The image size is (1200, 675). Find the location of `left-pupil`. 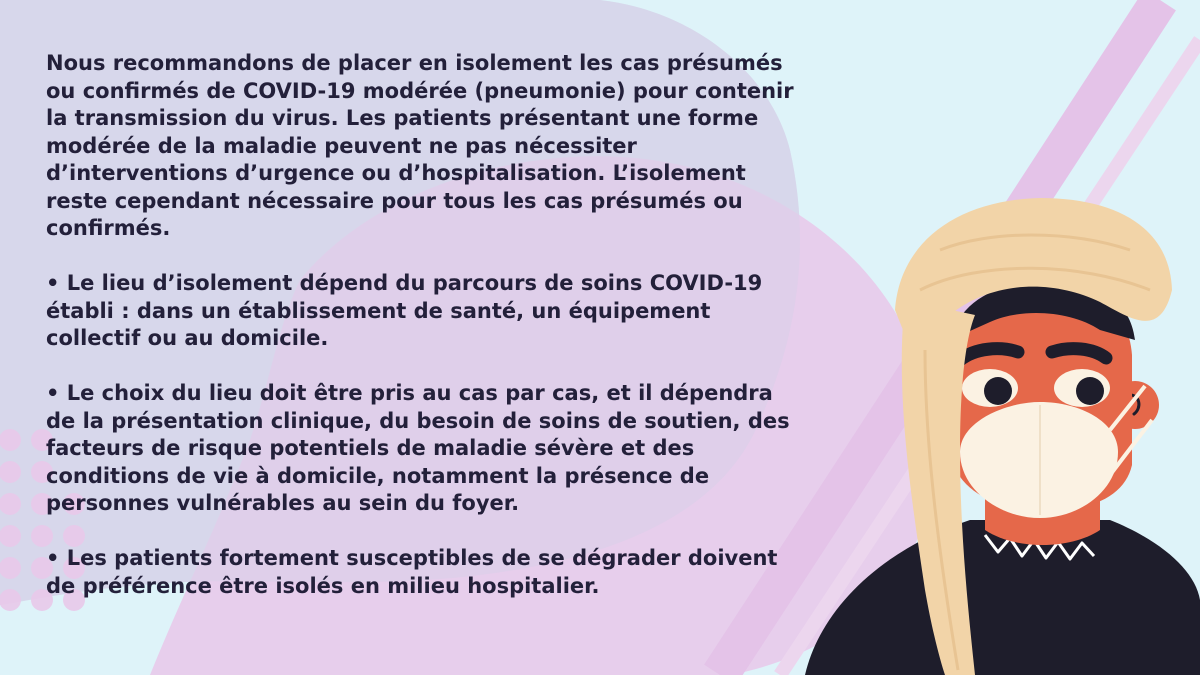

left-pupil is located at coordinates (998, 391).